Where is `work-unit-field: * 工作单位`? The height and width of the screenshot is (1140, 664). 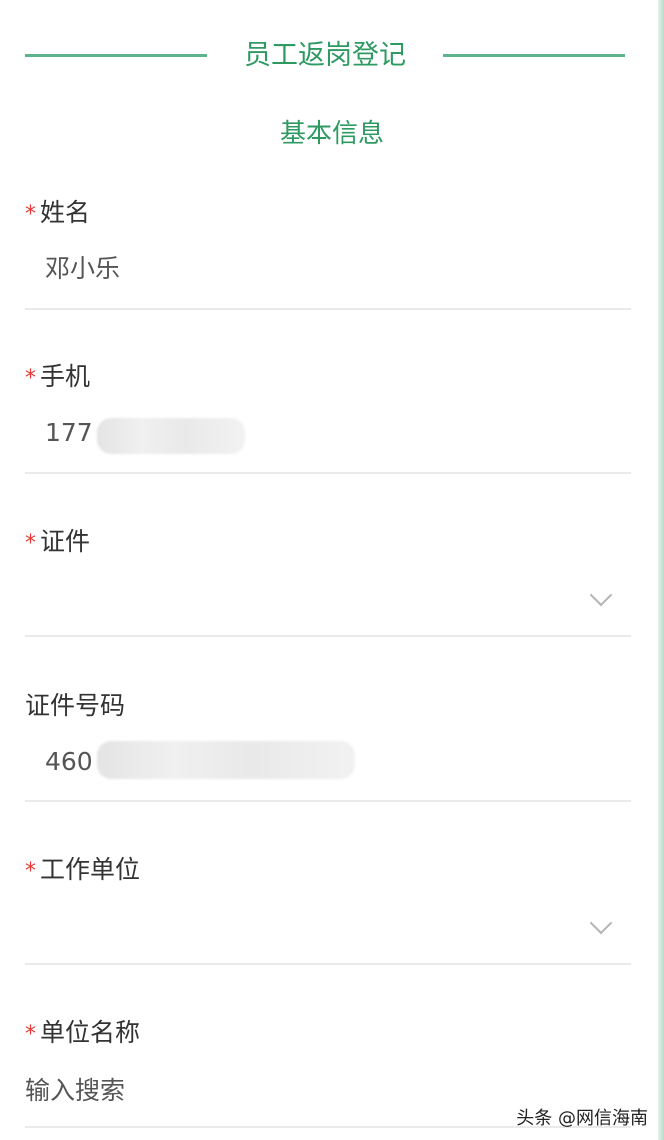 work-unit-field: * 工作单位 is located at coordinates (328, 910).